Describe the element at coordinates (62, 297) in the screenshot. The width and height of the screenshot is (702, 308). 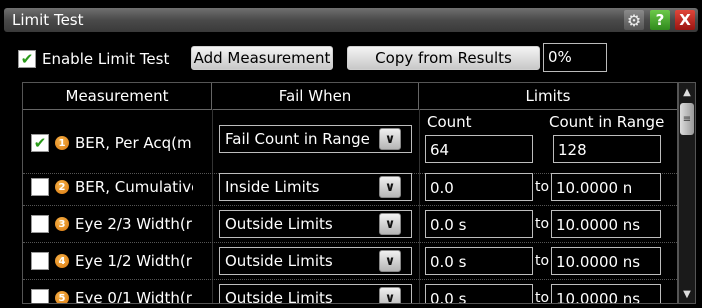
I see `measurement-number-badge: 5` at that location.